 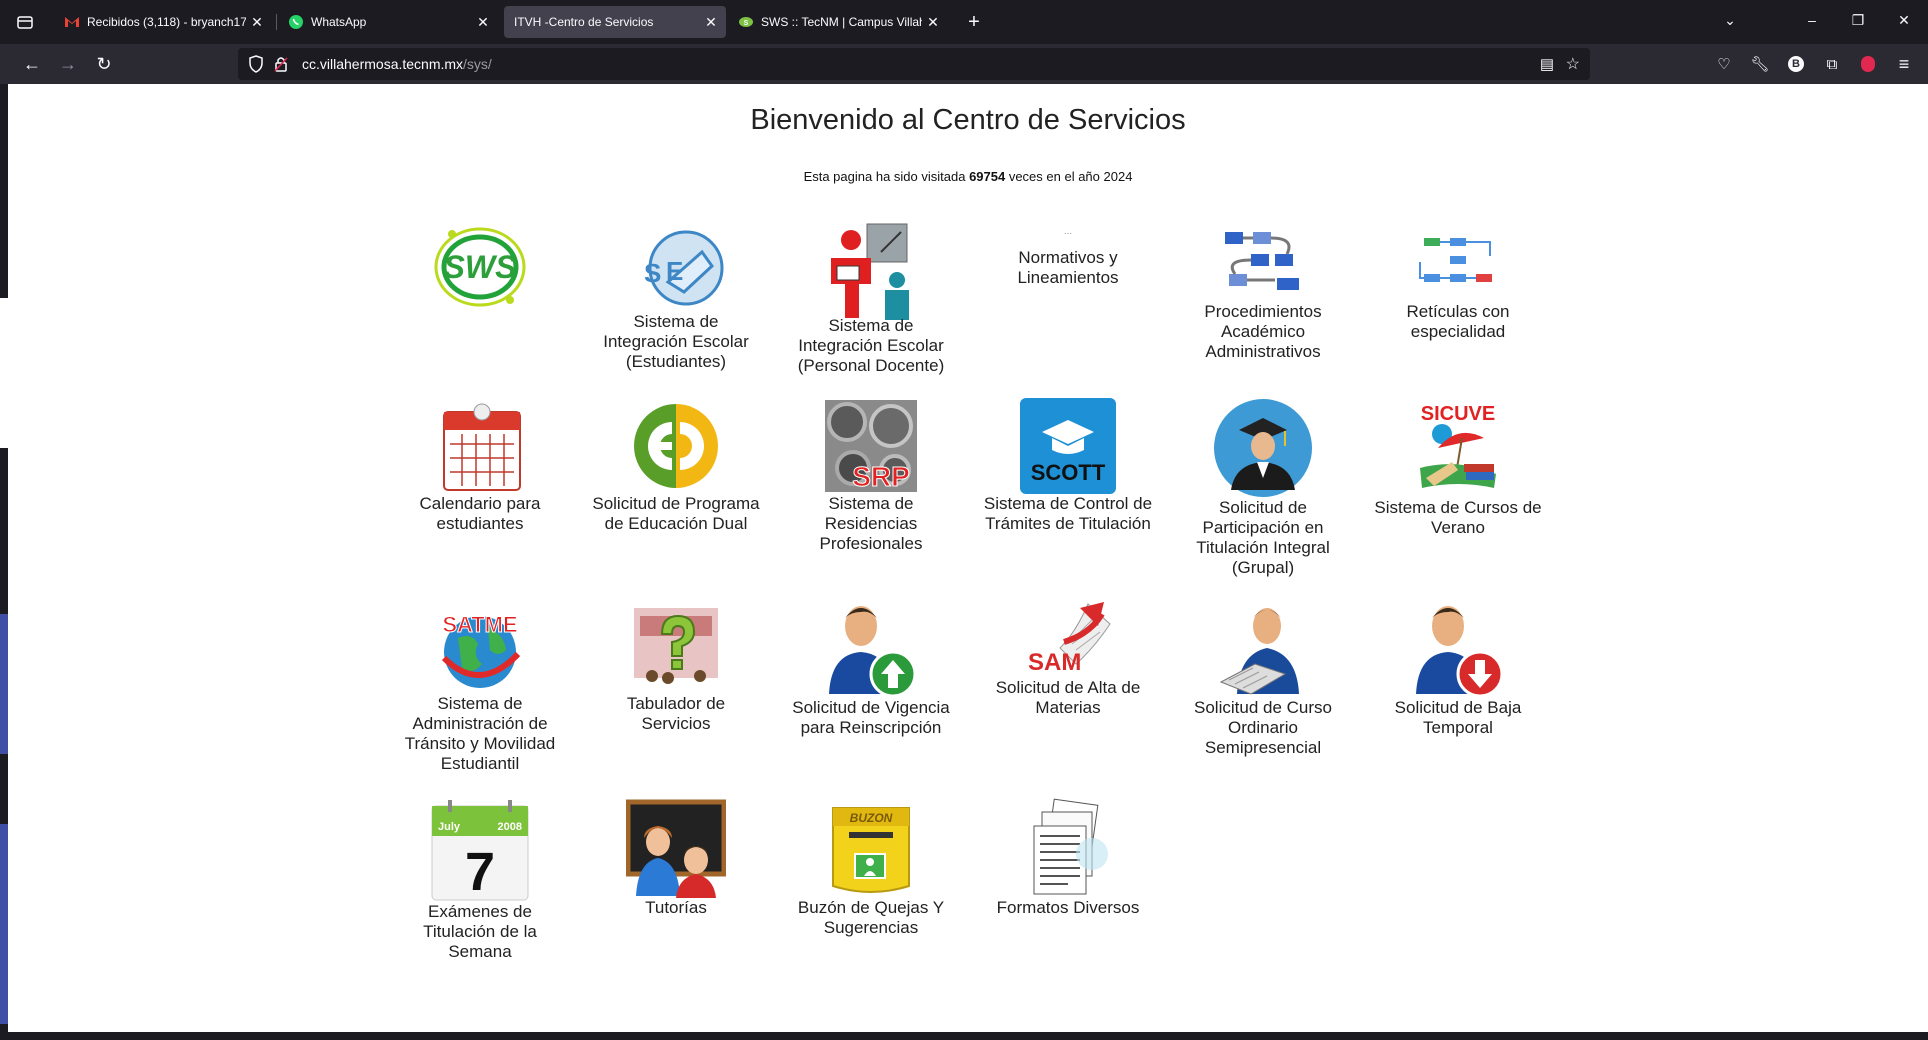 What do you see at coordinates (873, 652) in the screenshot?
I see `user-upload-icon` at bounding box center [873, 652].